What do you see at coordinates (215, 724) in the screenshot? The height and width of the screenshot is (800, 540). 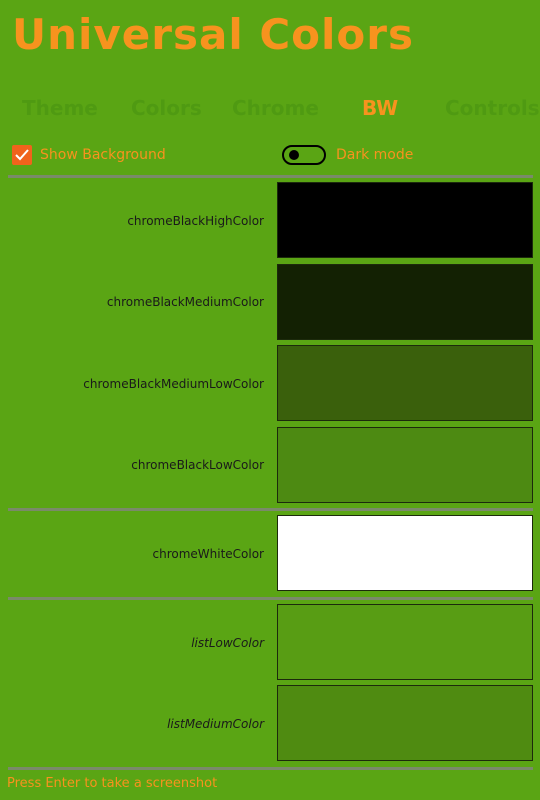 I see `color-label-list-medium: listMediumColor` at bounding box center [215, 724].